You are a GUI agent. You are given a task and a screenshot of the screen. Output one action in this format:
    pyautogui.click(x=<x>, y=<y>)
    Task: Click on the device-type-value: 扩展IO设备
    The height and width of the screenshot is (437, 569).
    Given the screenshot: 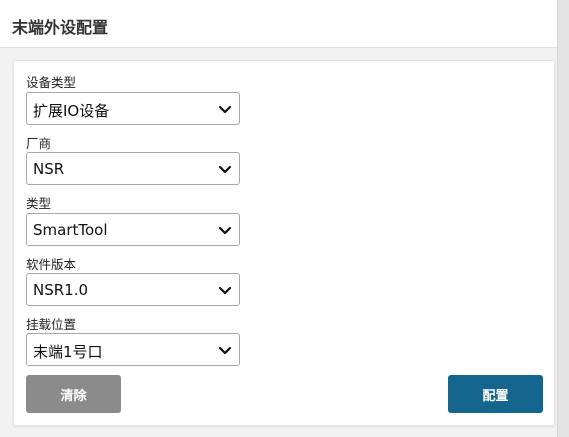 What is the action you would take?
    pyautogui.click(x=71, y=111)
    